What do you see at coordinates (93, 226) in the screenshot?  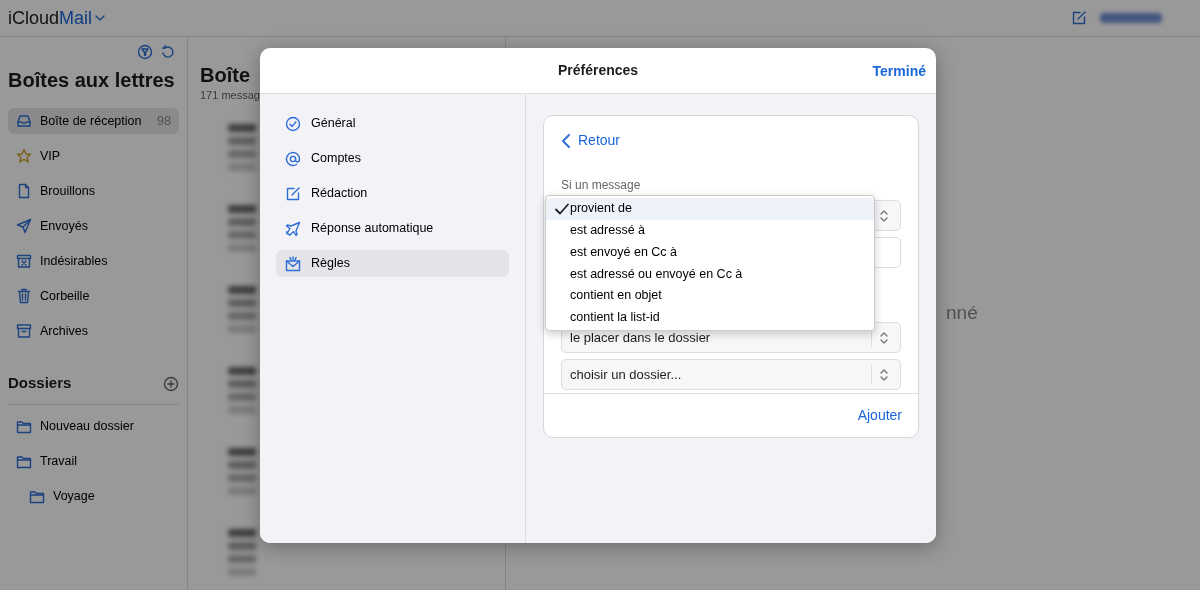 I see `mailbox-item: Envoyés` at bounding box center [93, 226].